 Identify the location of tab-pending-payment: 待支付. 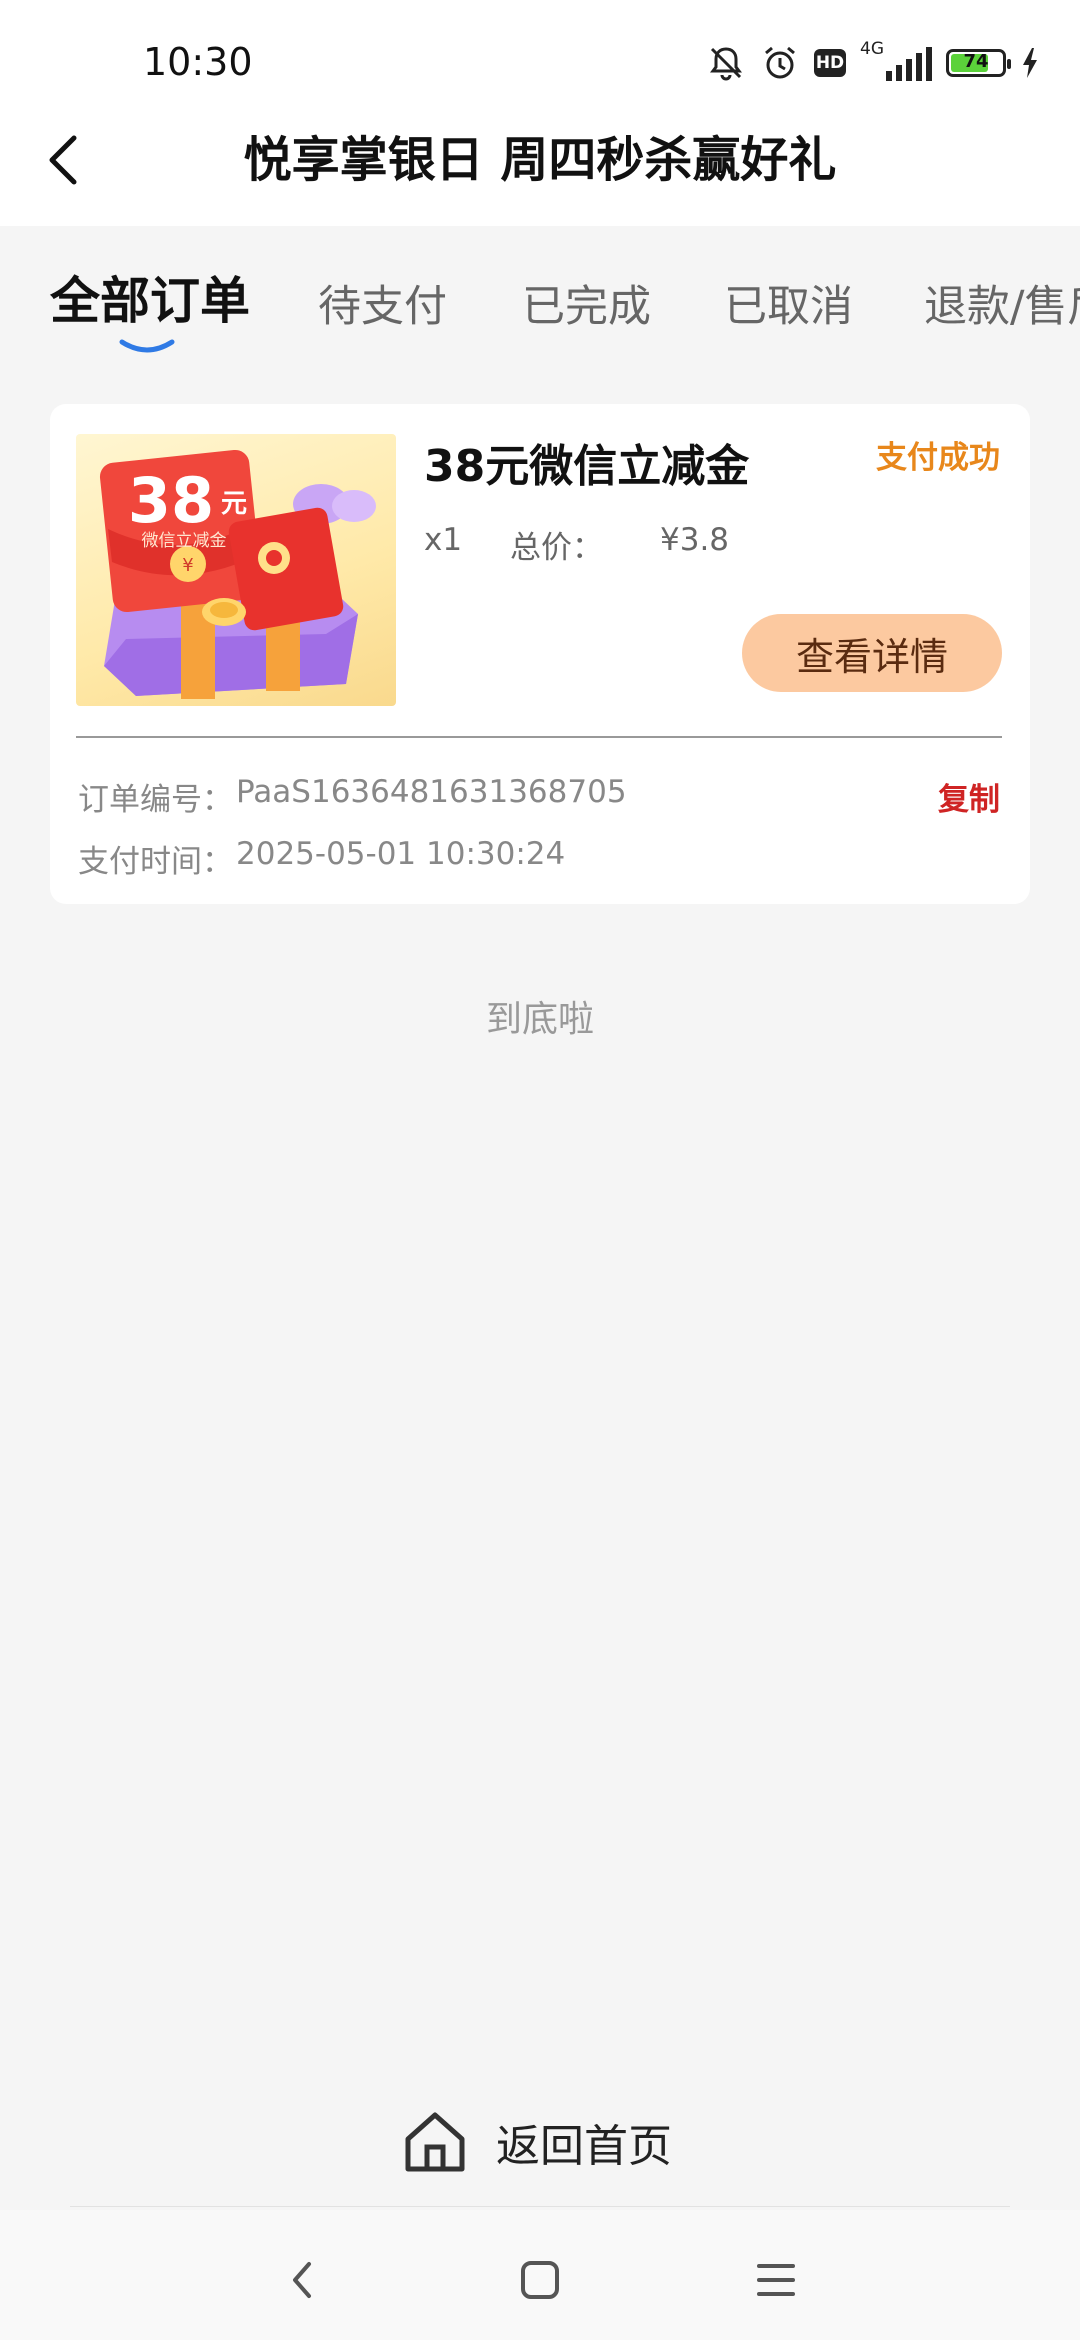
(382, 307).